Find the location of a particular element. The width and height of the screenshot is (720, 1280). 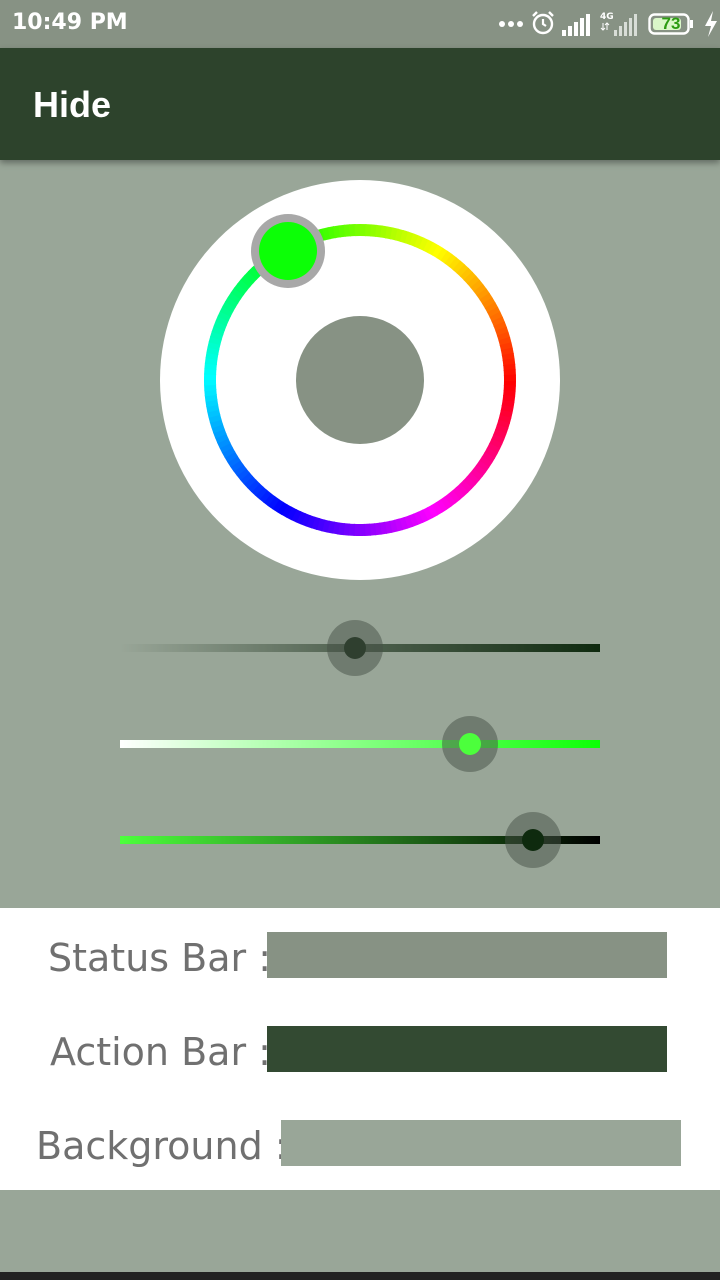

slider-thumb is located at coordinates (532, 840).